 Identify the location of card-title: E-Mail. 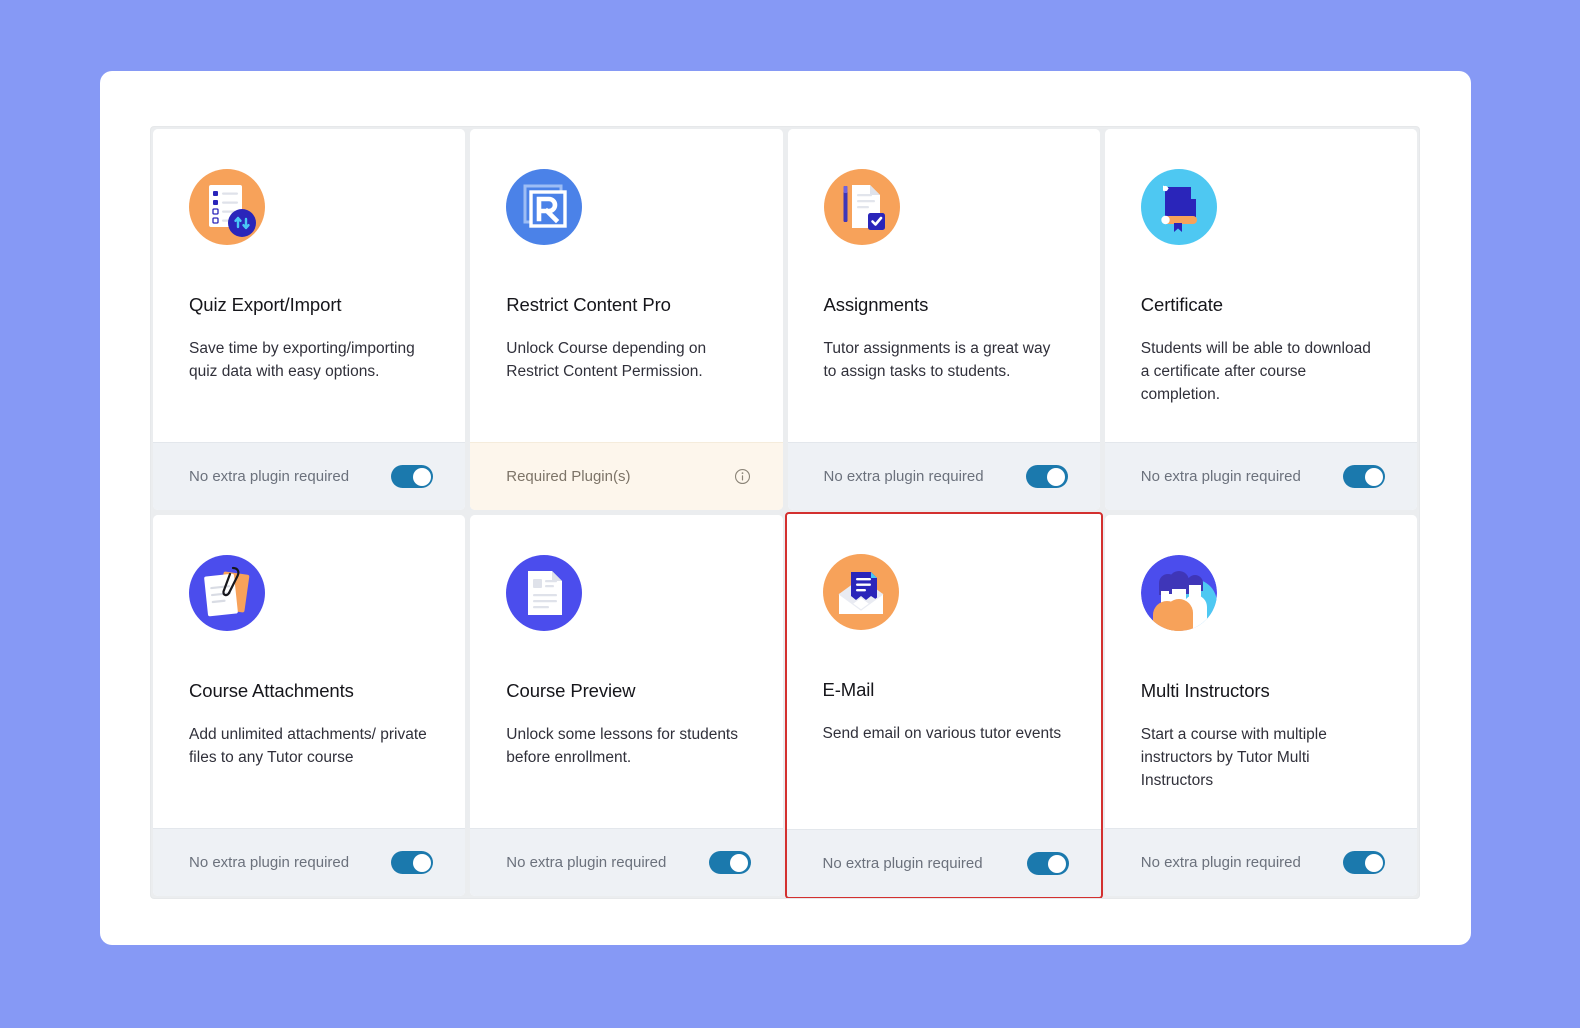
(848, 689).